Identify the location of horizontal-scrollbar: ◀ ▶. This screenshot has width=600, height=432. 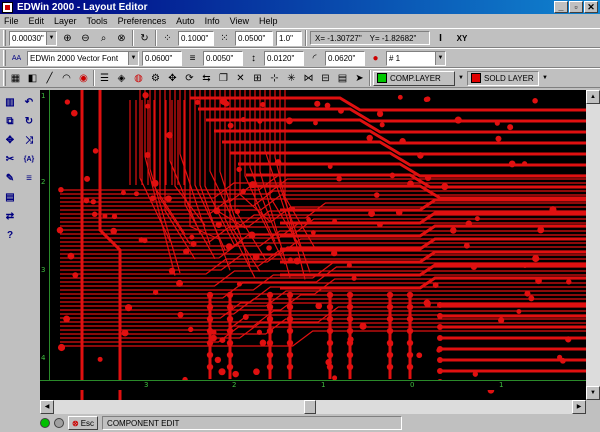
(313, 407).